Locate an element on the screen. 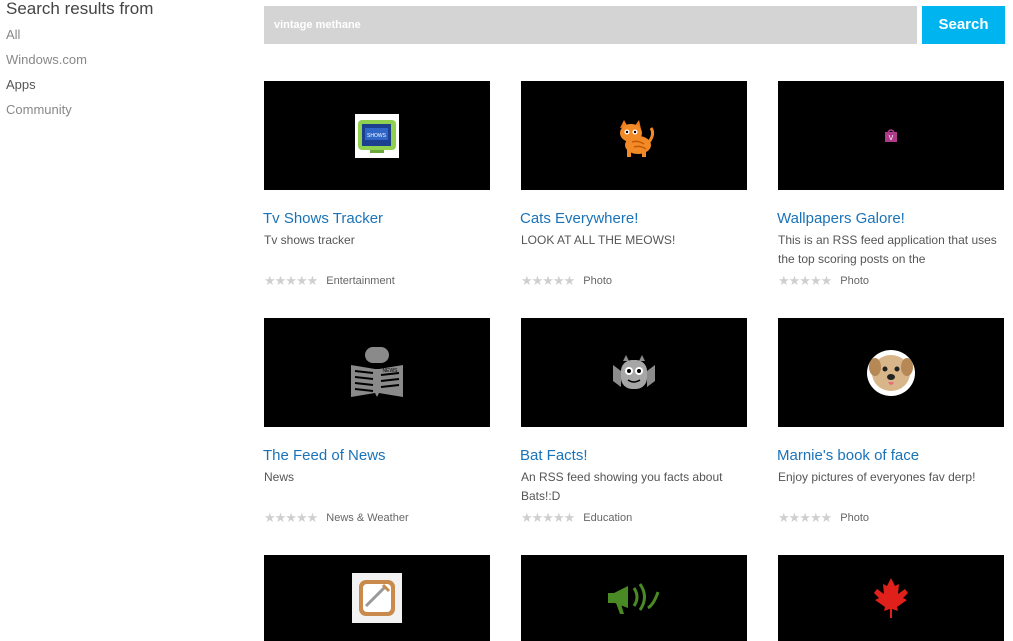 This screenshot has width=1013, height=641. bat-icon is located at coordinates (634, 371).